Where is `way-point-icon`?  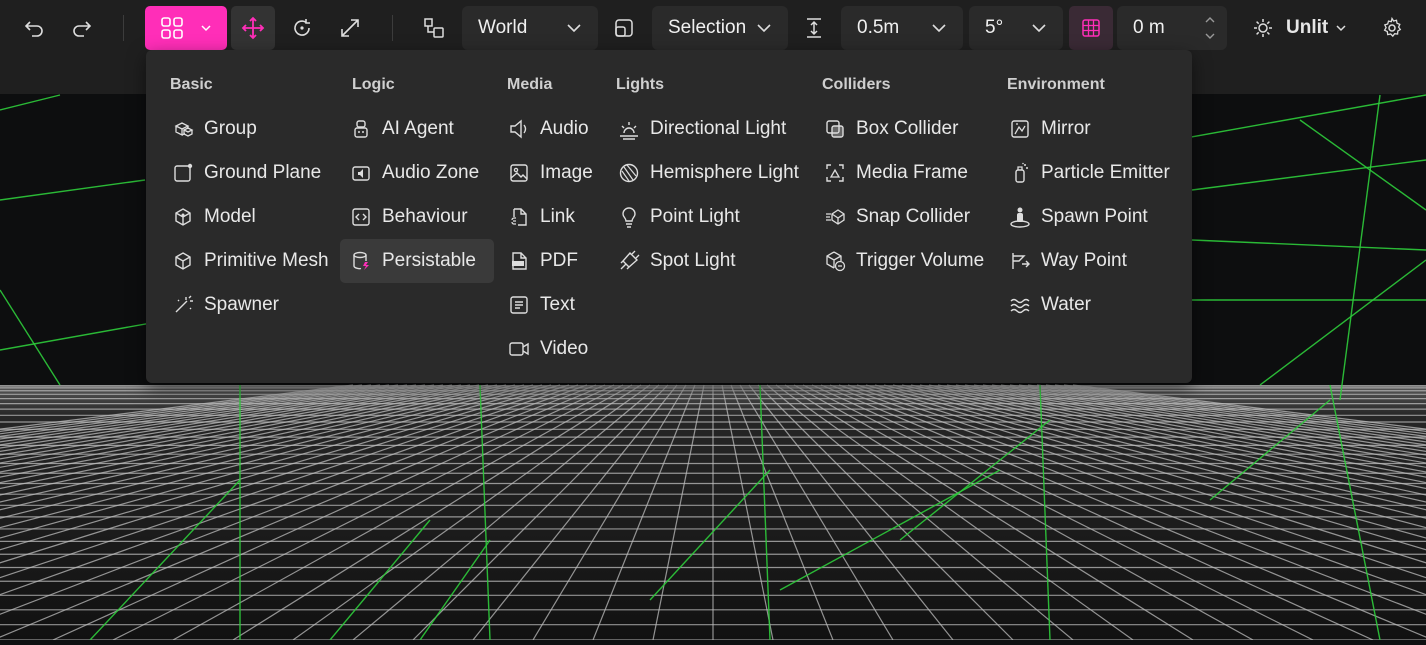 way-point-icon is located at coordinates (1020, 261).